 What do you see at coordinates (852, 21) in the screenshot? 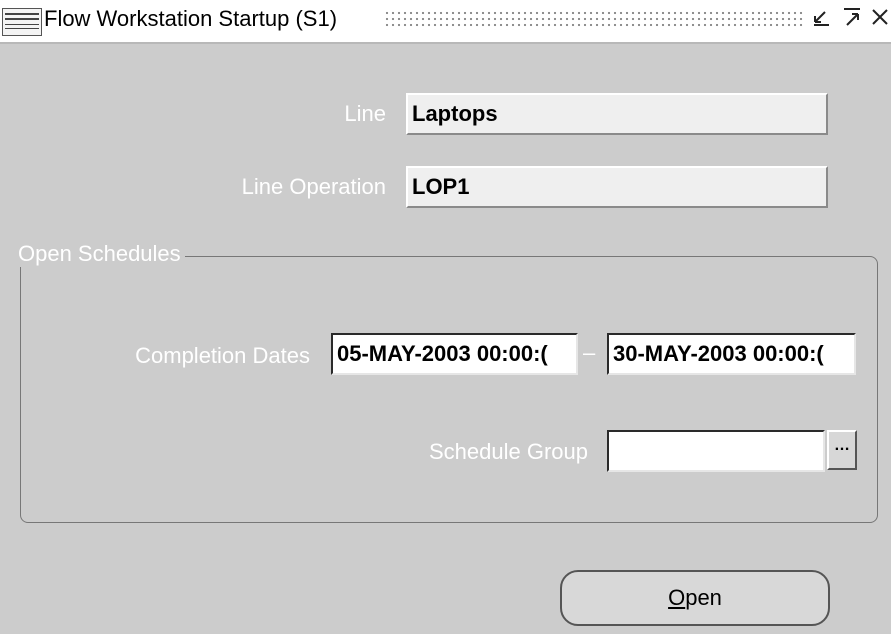
I see `maximize-icon` at bounding box center [852, 21].